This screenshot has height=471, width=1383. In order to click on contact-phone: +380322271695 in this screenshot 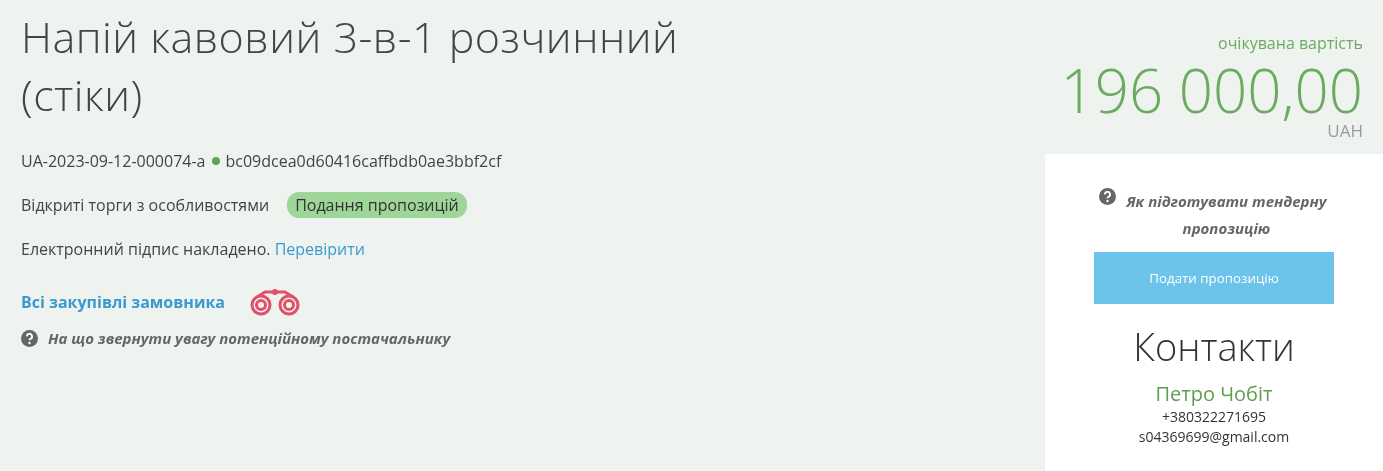, I will do `click(1214, 417)`.